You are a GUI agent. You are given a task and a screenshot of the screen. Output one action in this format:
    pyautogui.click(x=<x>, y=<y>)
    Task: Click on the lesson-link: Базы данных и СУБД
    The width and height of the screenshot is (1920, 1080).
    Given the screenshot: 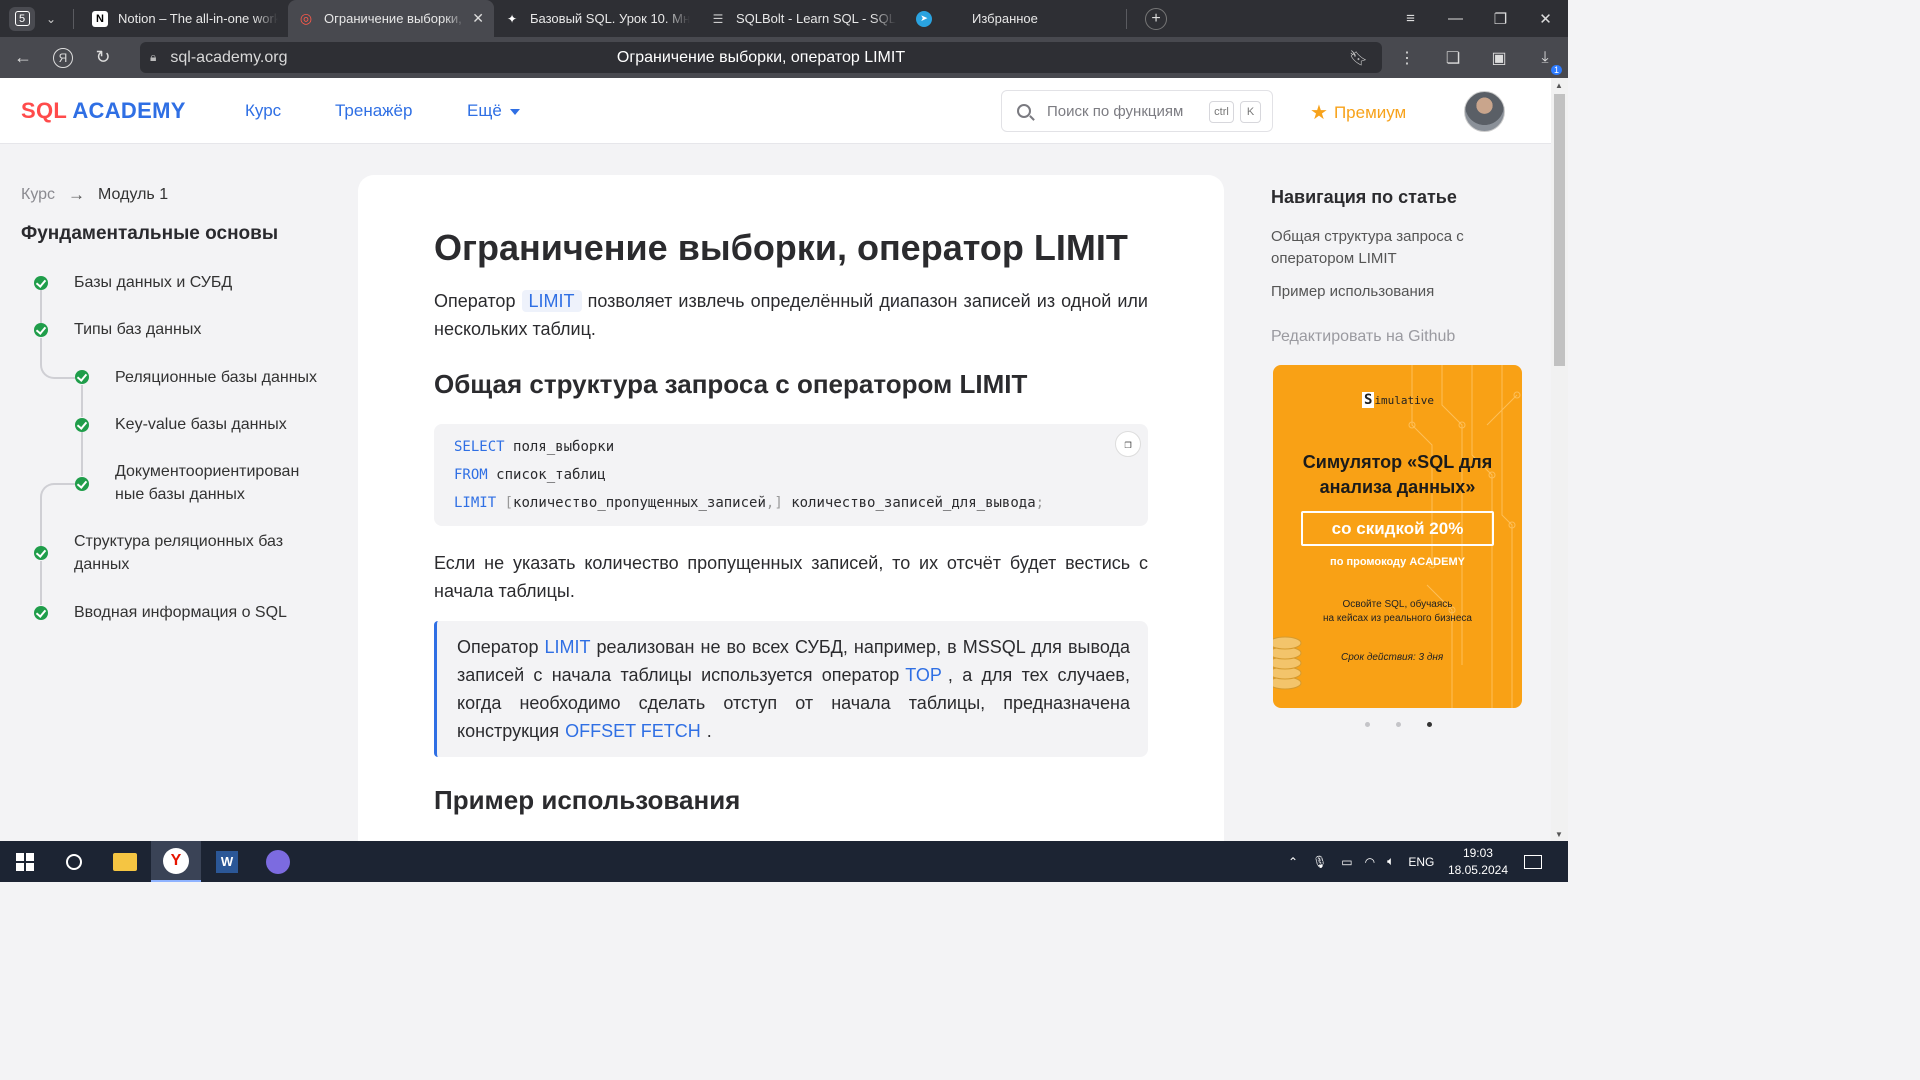 What is the action you would take?
    pyautogui.click(x=153, y=282)
    